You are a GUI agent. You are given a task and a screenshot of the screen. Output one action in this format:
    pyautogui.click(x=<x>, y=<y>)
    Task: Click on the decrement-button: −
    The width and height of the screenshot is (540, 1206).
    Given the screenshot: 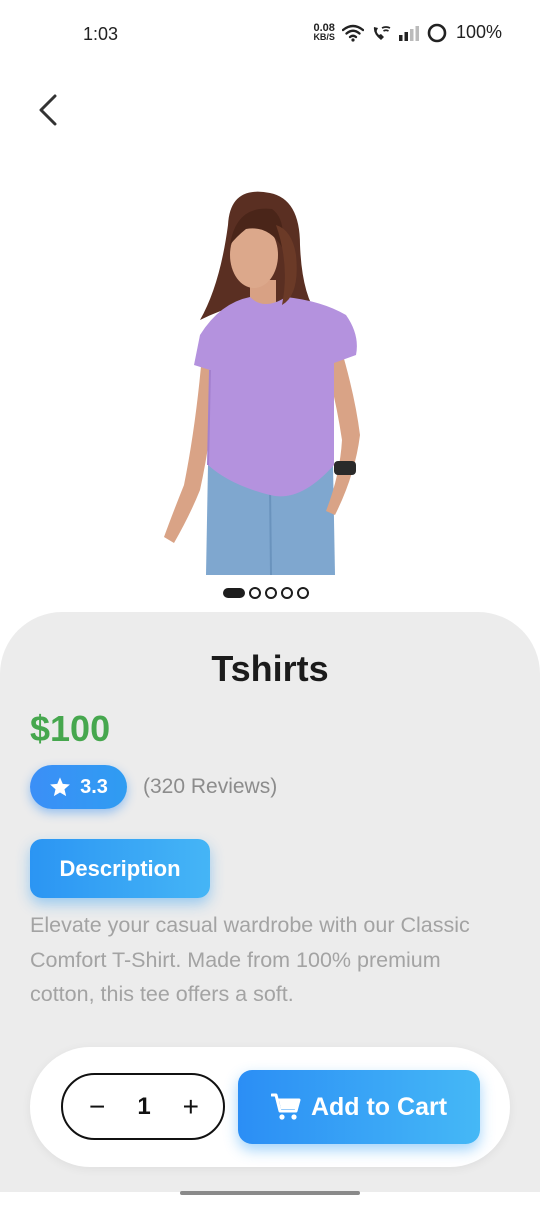 What is the action you would take?
    pyautogui.click(x=97, y=1106)
    